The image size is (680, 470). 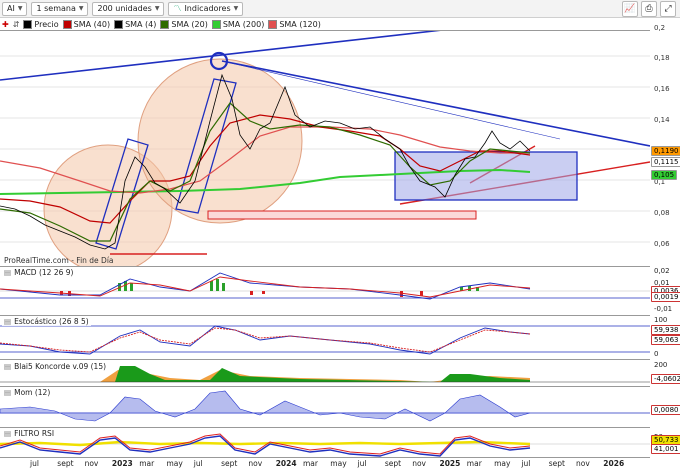 I want to click on macd-panel, so click(x=325, y=283).